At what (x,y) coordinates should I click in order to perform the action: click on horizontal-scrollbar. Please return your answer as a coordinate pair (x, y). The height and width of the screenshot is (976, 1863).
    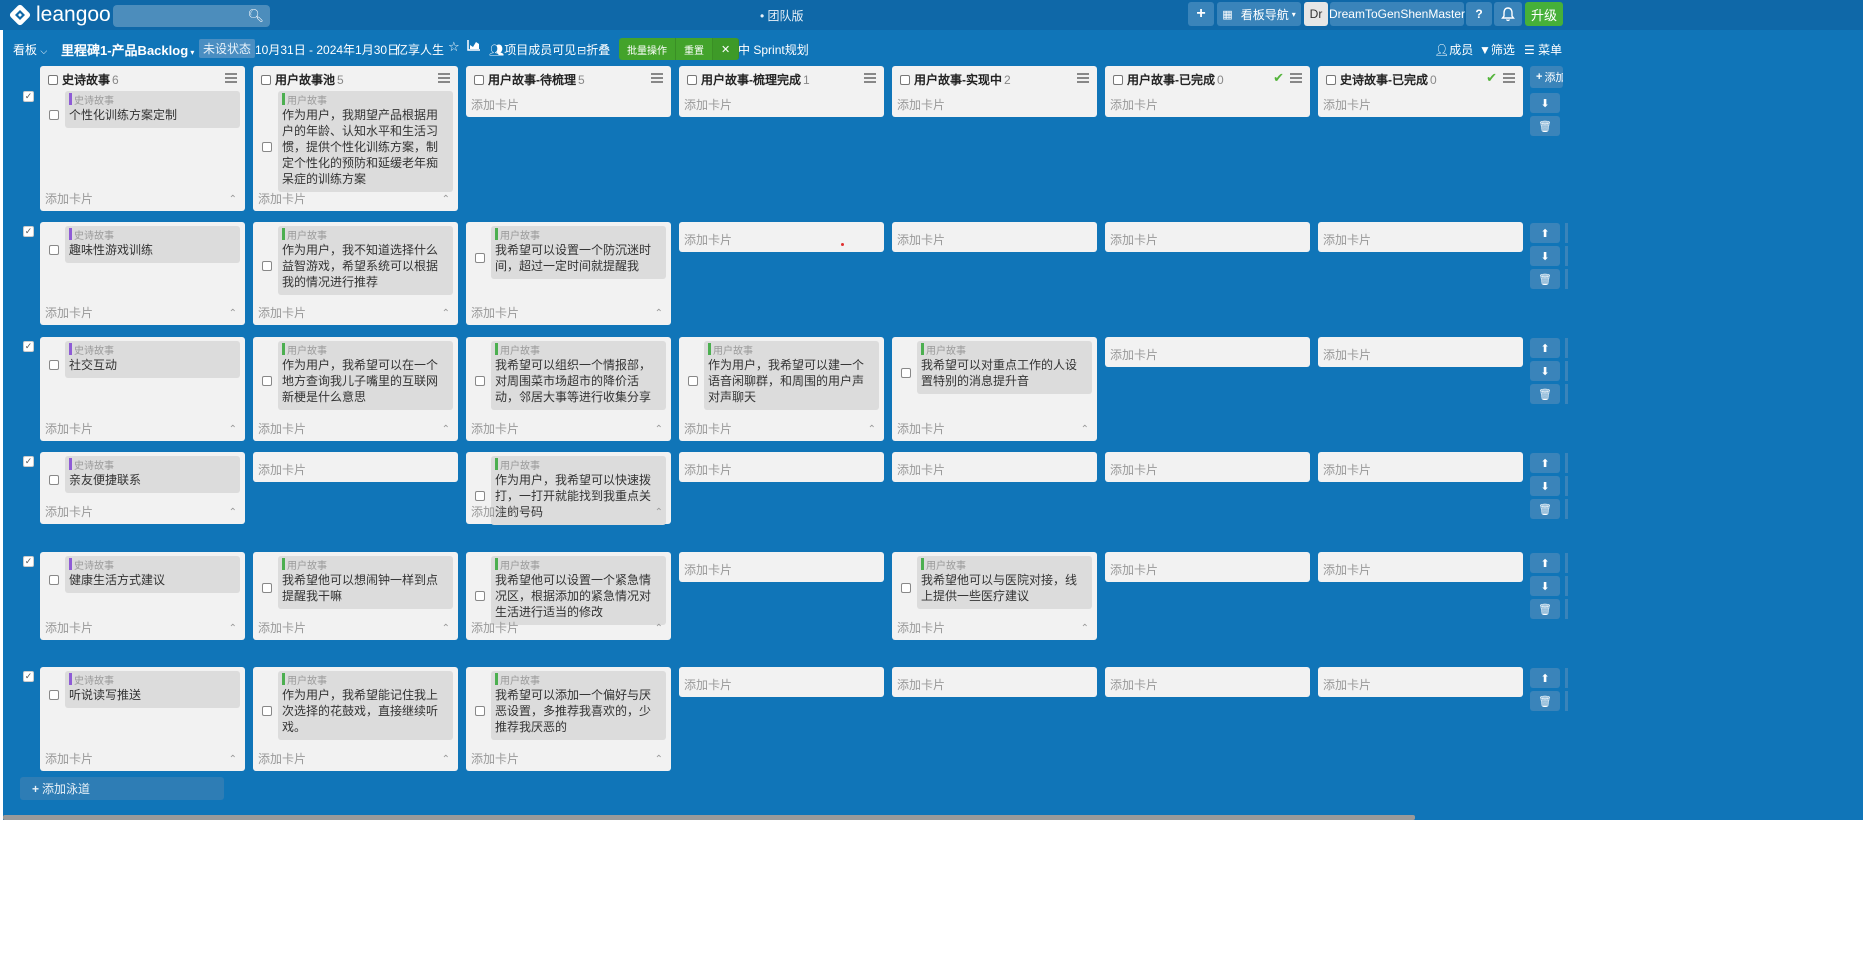
    Looking at the image, I should click on (709, 817).